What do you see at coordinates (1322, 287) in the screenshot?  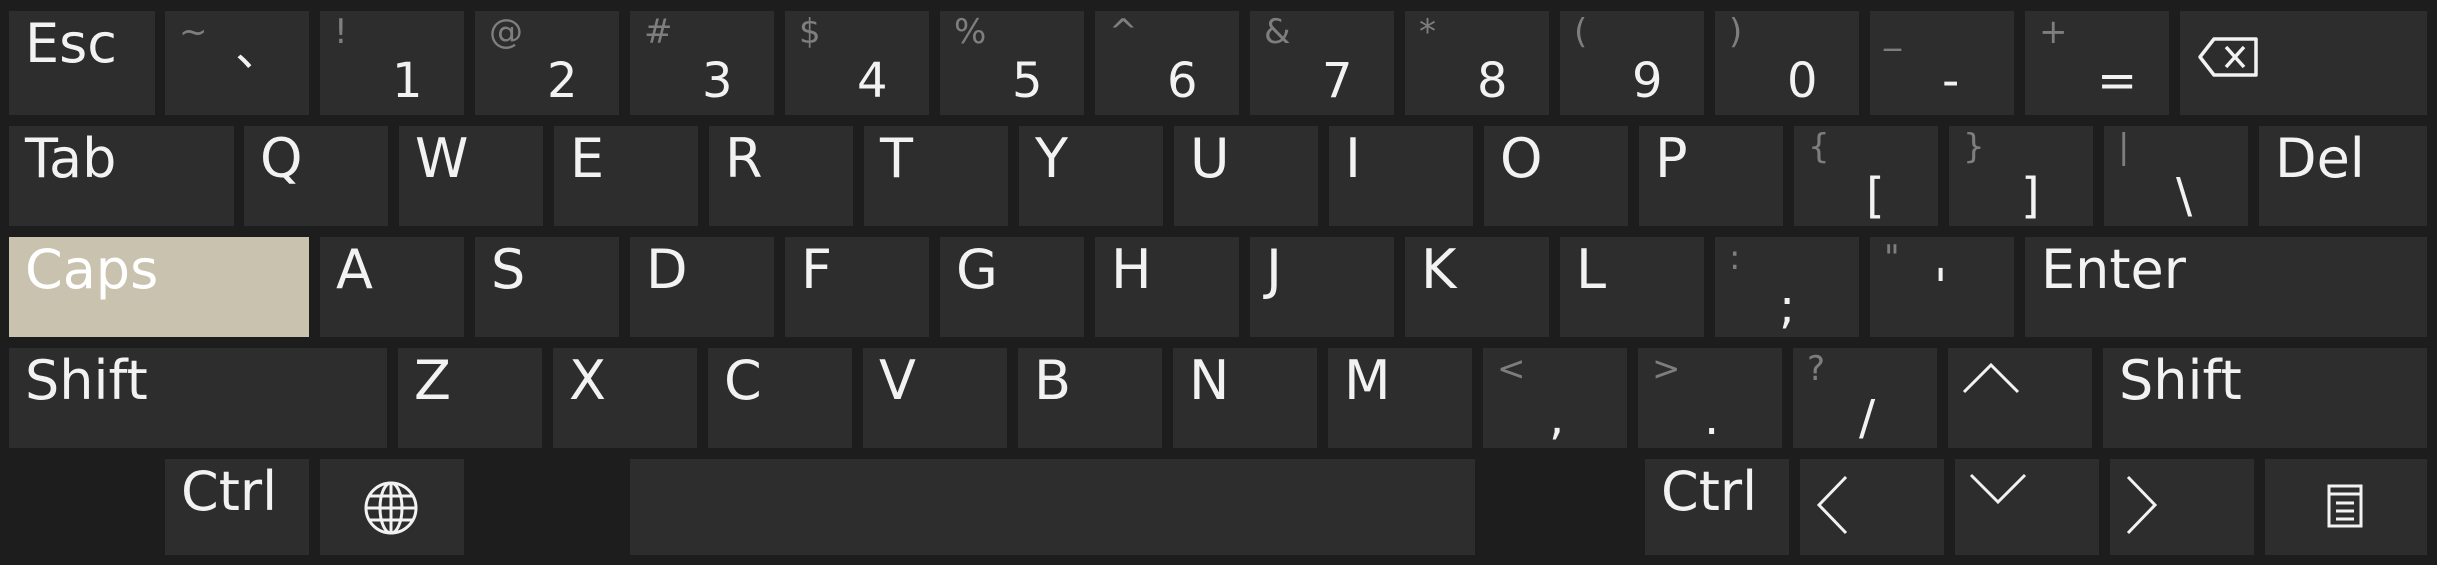 I see `key-j: J` at bounding box center [1322, 287].